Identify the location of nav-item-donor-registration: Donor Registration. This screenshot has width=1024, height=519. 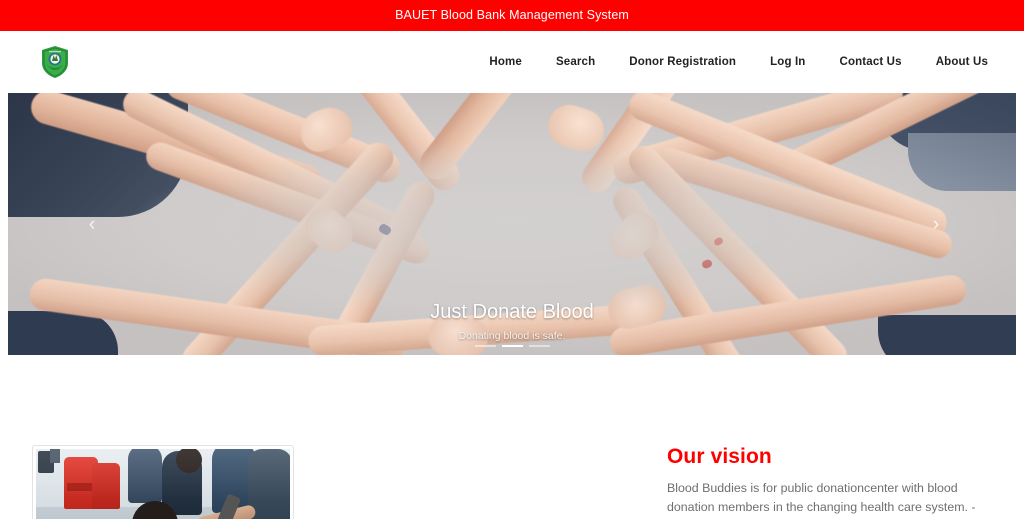
(682, 62).